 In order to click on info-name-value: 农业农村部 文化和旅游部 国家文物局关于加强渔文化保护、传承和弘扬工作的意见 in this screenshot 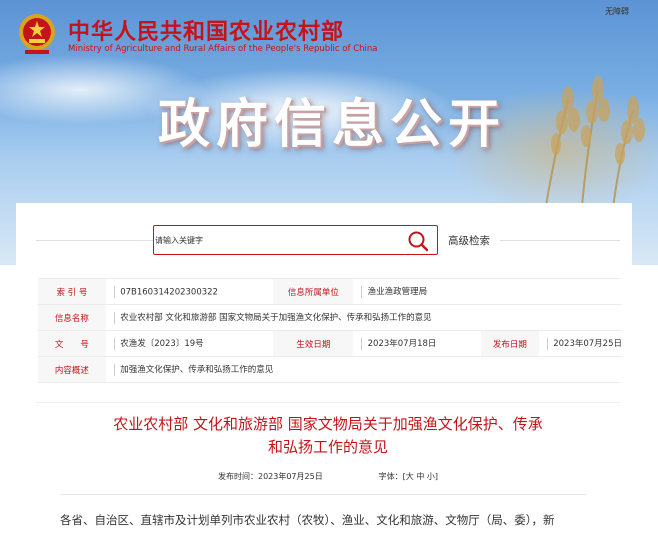, I will do `click(363, 317)`.